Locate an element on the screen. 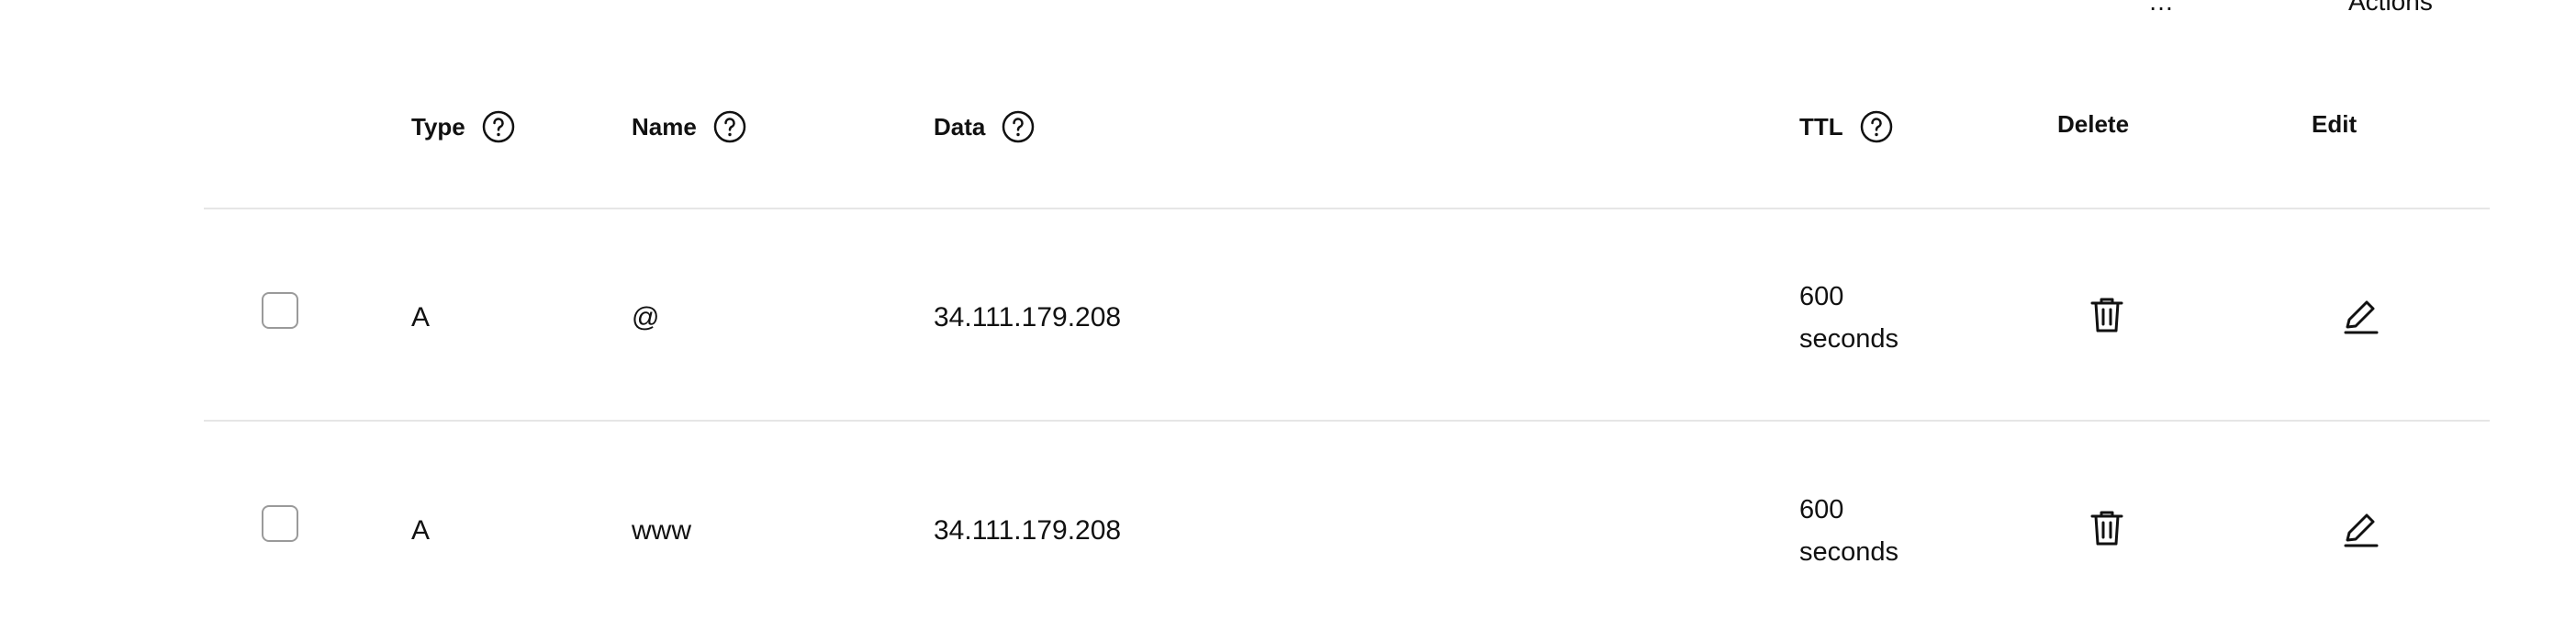 The height and width of the screenshot is (620, 2576). column-header-delete: Delete is located at coordinates (2093, 124).